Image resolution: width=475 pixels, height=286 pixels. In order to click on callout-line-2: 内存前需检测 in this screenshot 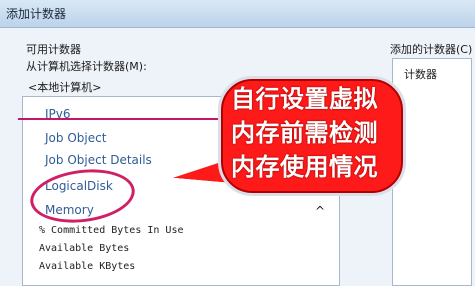, I will do `click(304, 133)`.